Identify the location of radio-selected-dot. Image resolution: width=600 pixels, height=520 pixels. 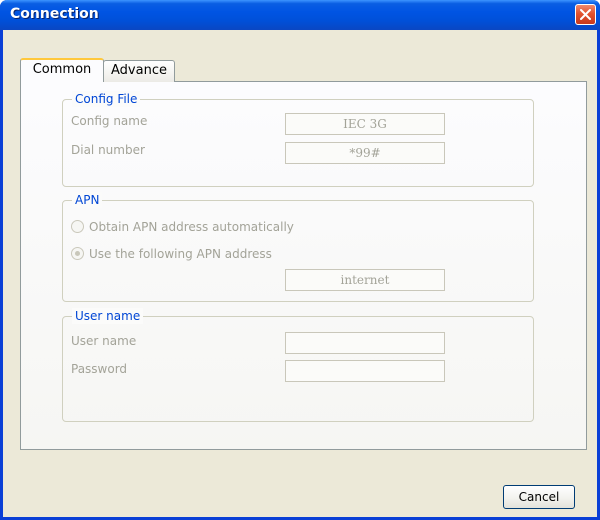
(77, 253).